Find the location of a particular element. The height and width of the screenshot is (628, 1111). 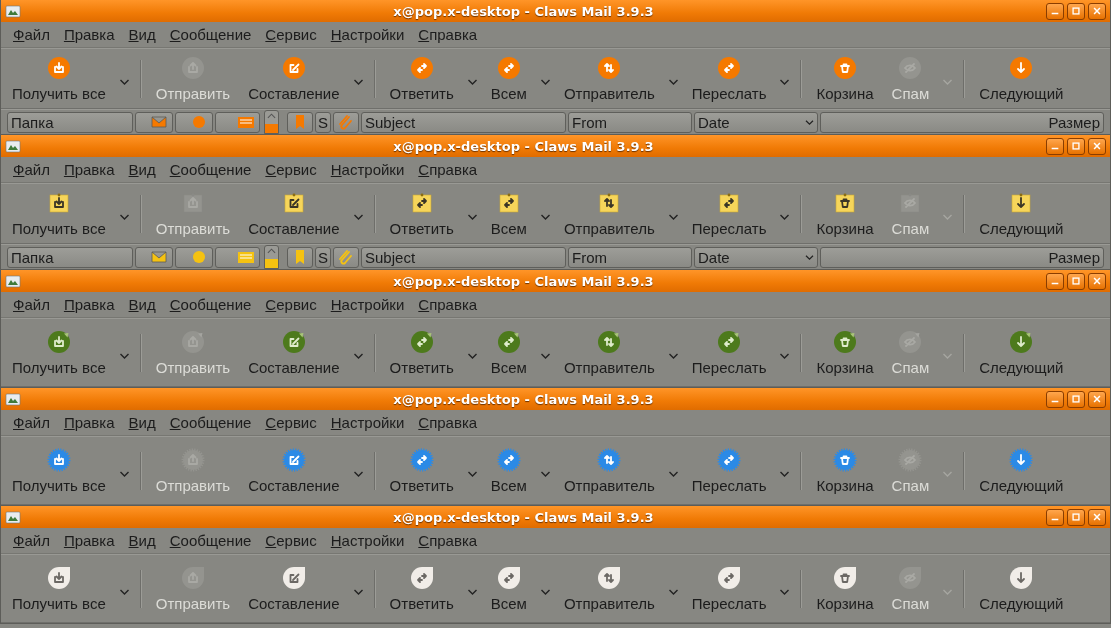

column-header: Размер is located at coordinates (962, 257).